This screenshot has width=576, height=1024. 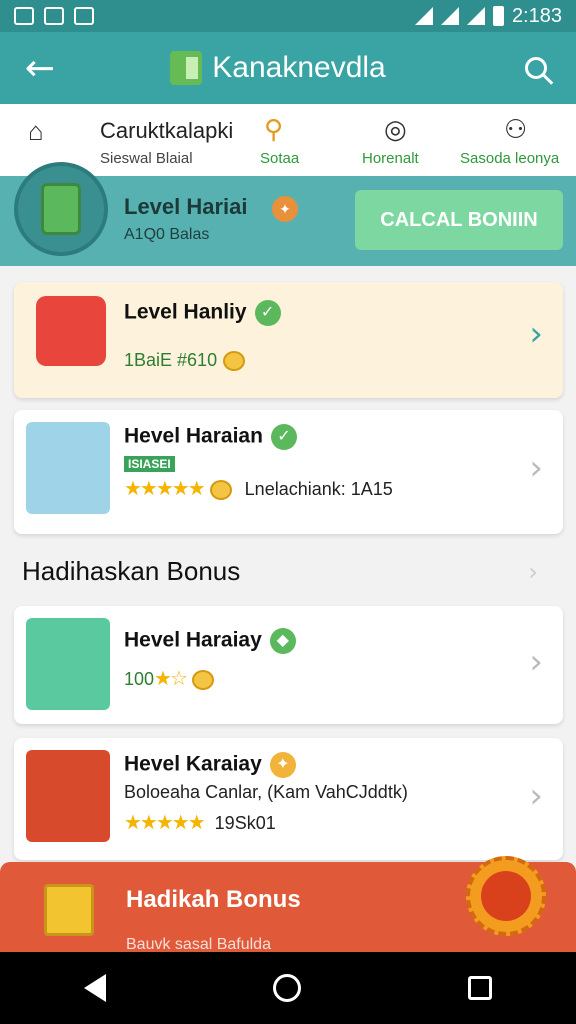 What do you see at coordinates (40, 68) in the screenshot?
I see `back-button: ←` at bounding box center [40, 68].